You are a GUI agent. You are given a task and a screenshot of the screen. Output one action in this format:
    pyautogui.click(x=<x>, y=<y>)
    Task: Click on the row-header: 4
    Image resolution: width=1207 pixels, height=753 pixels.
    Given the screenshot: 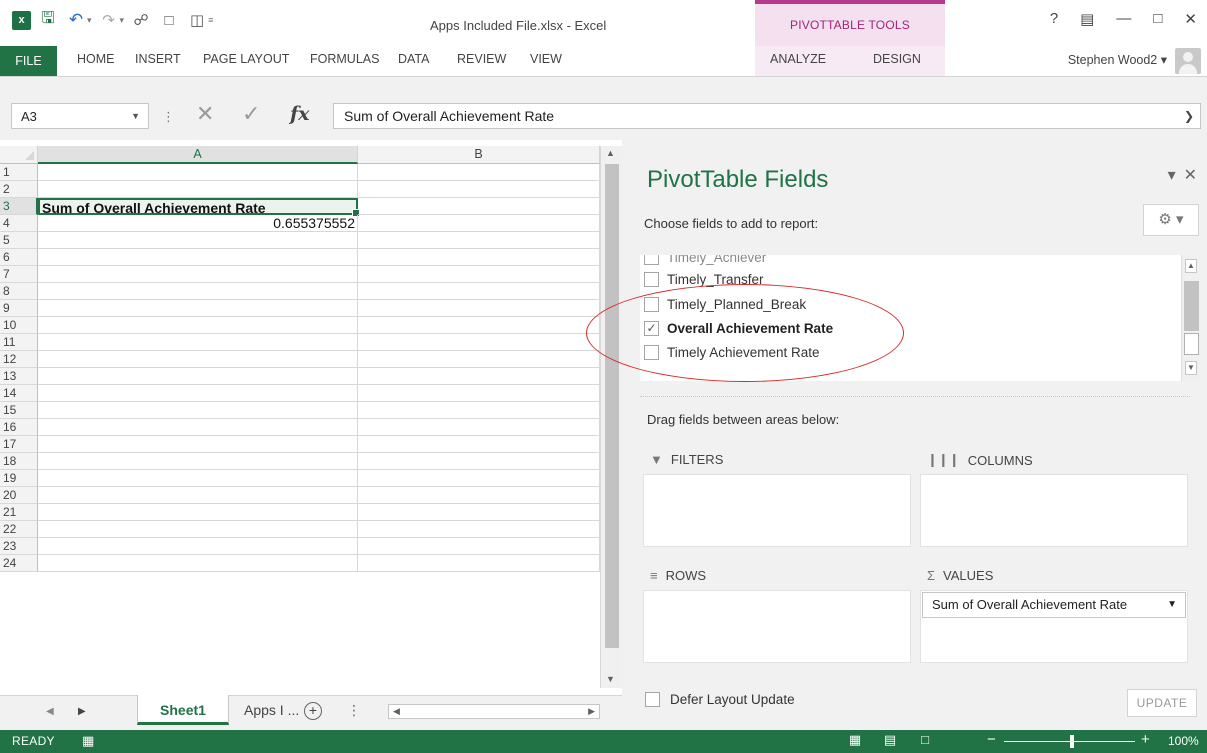 What is the action you would take?
    pyautogui.click(x=19, y=223)
    